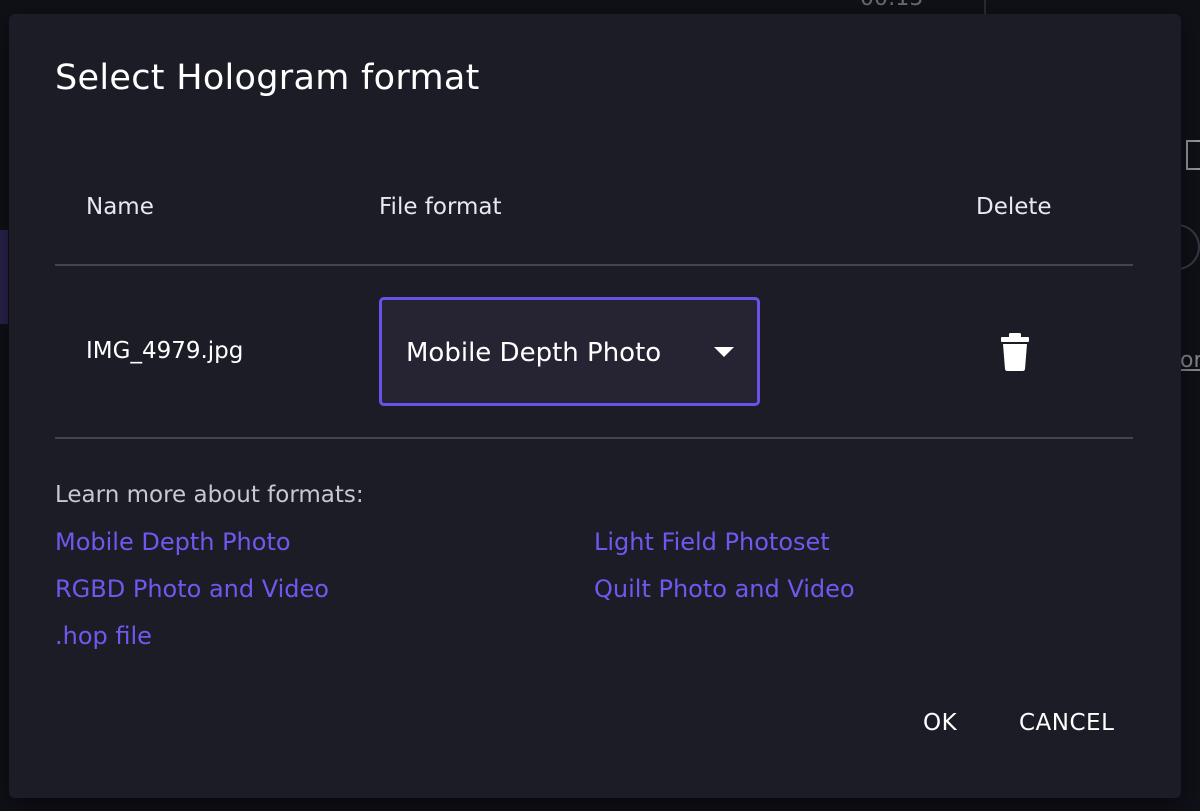 Image resolution: width=1200 pixels, height=811 pixels. I want to click on cancel-button: CANCEL, so click(1066, 723).